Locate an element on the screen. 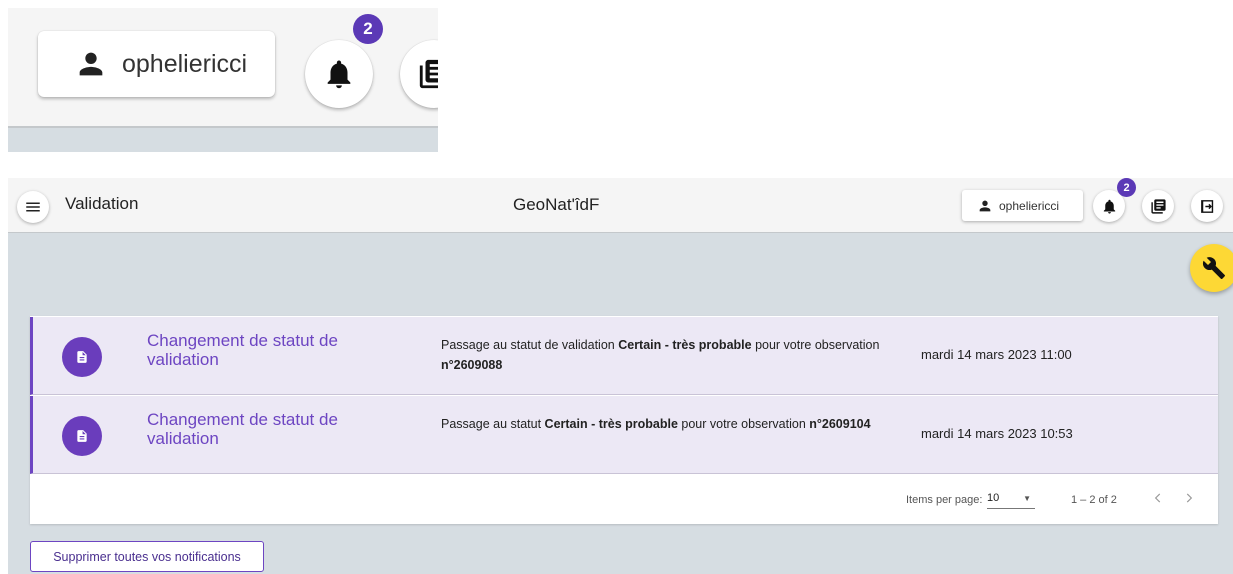 This screenshot has height=574, width=1233. zoom-notification-badge: 2 is located at coordinates (368, 29).